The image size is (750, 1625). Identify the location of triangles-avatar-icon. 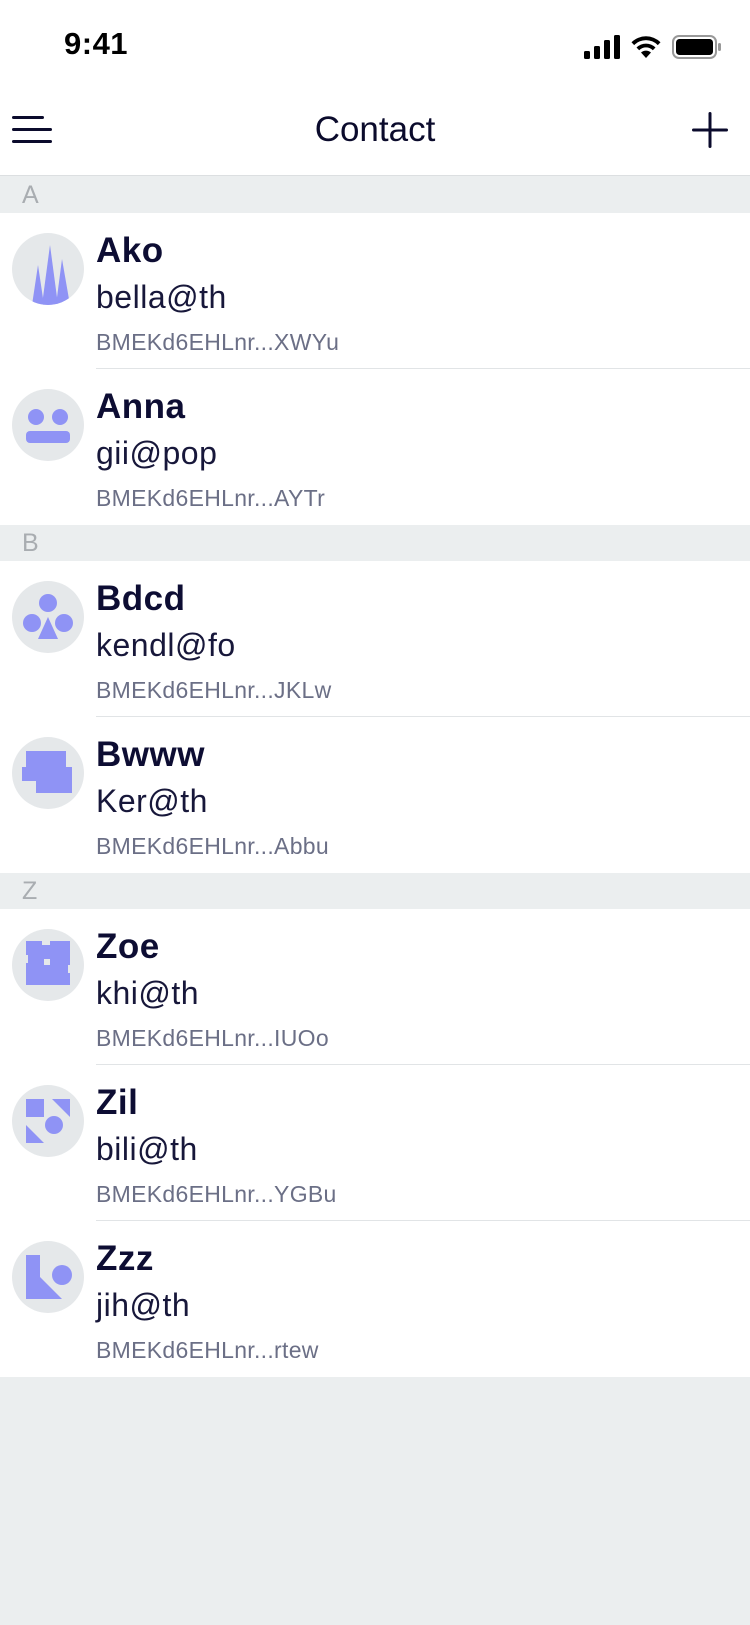
(51, 275).